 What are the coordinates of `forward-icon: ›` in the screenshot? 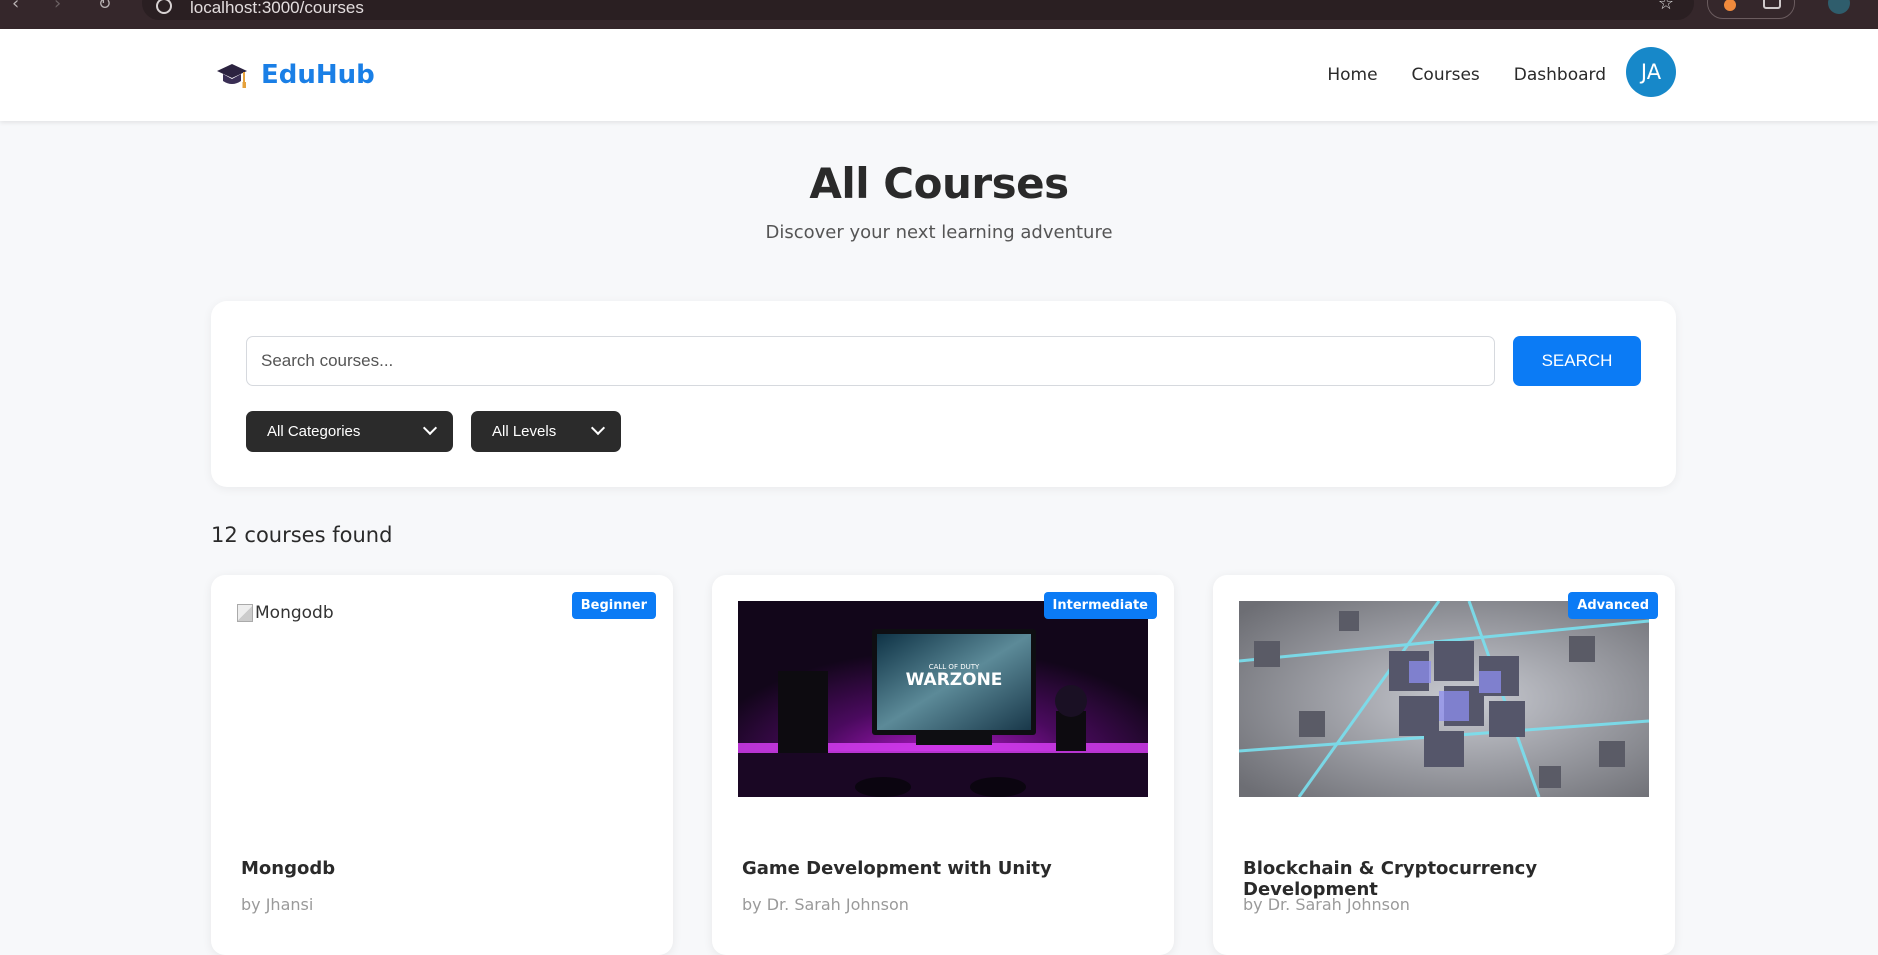 It's located at (57, 7).